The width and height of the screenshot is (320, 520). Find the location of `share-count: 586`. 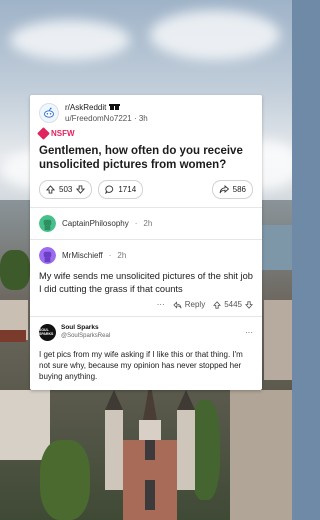

share-count: 586 is located at coordinates (239, 189).